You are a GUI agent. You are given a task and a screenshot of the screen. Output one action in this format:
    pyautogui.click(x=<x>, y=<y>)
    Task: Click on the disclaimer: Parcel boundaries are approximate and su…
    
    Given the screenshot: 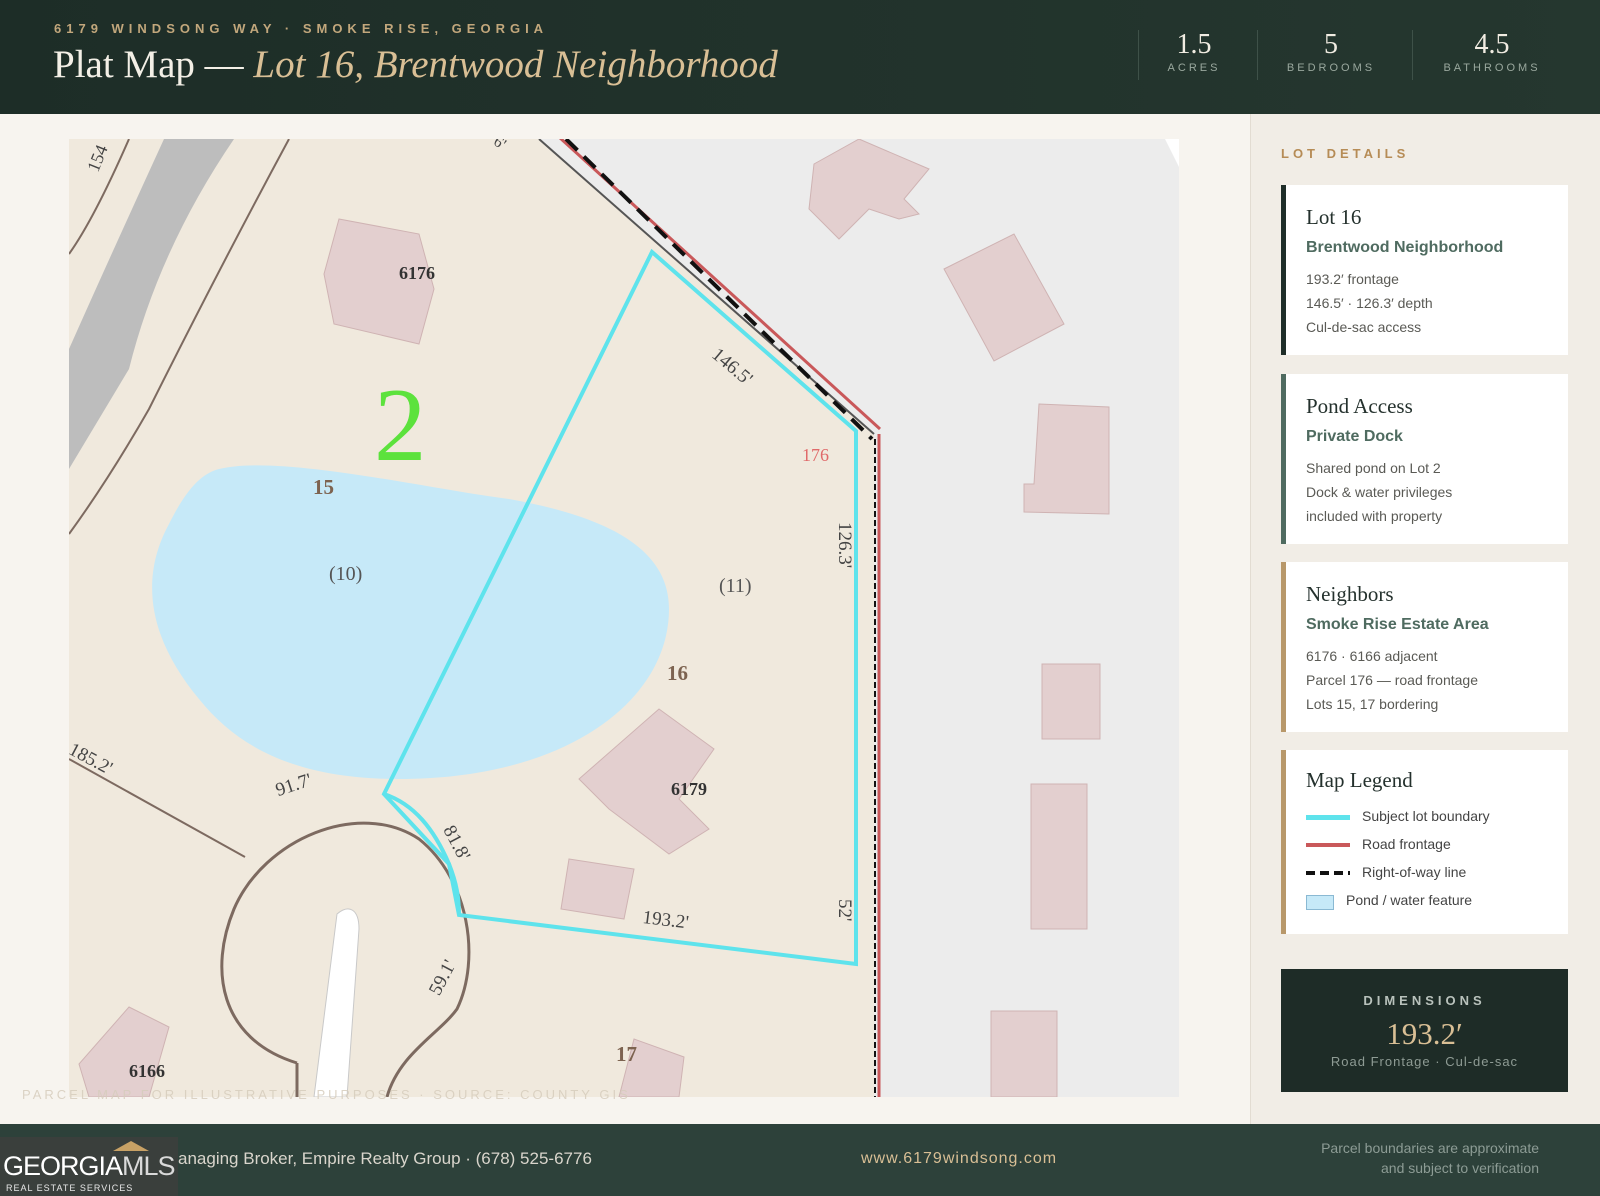 What is the action you would take?
    pyautogui.click(x=1409, y=1158)
    